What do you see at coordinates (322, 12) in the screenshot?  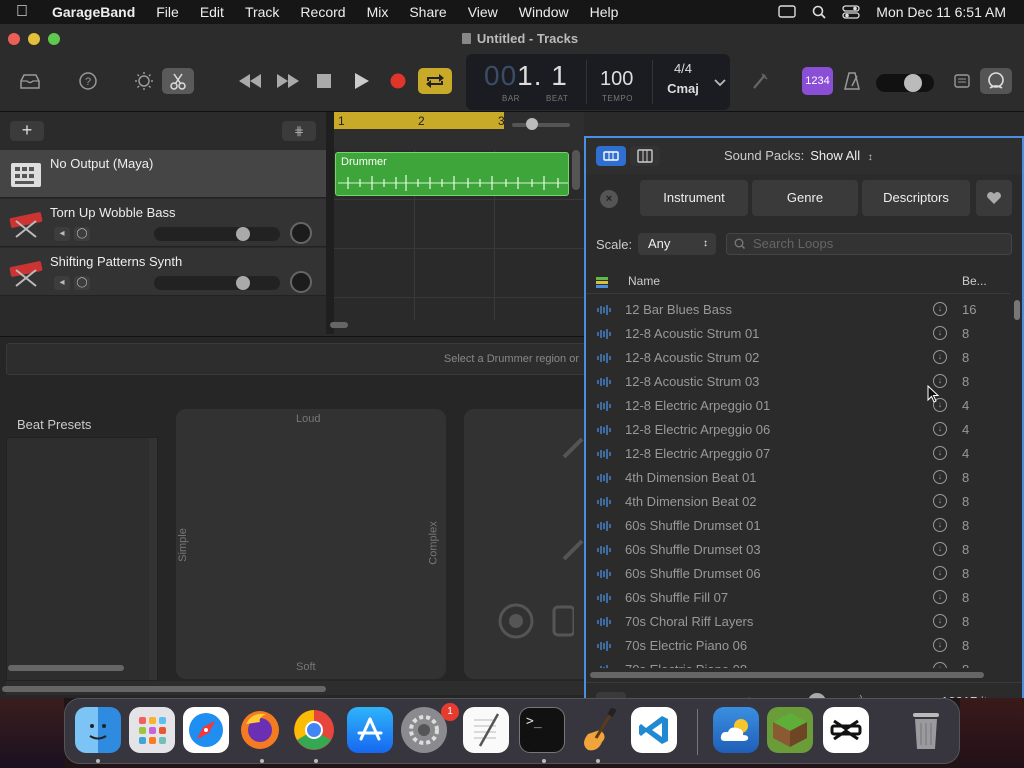 I see `menu-record: Record` at bounding box center [322, 12].